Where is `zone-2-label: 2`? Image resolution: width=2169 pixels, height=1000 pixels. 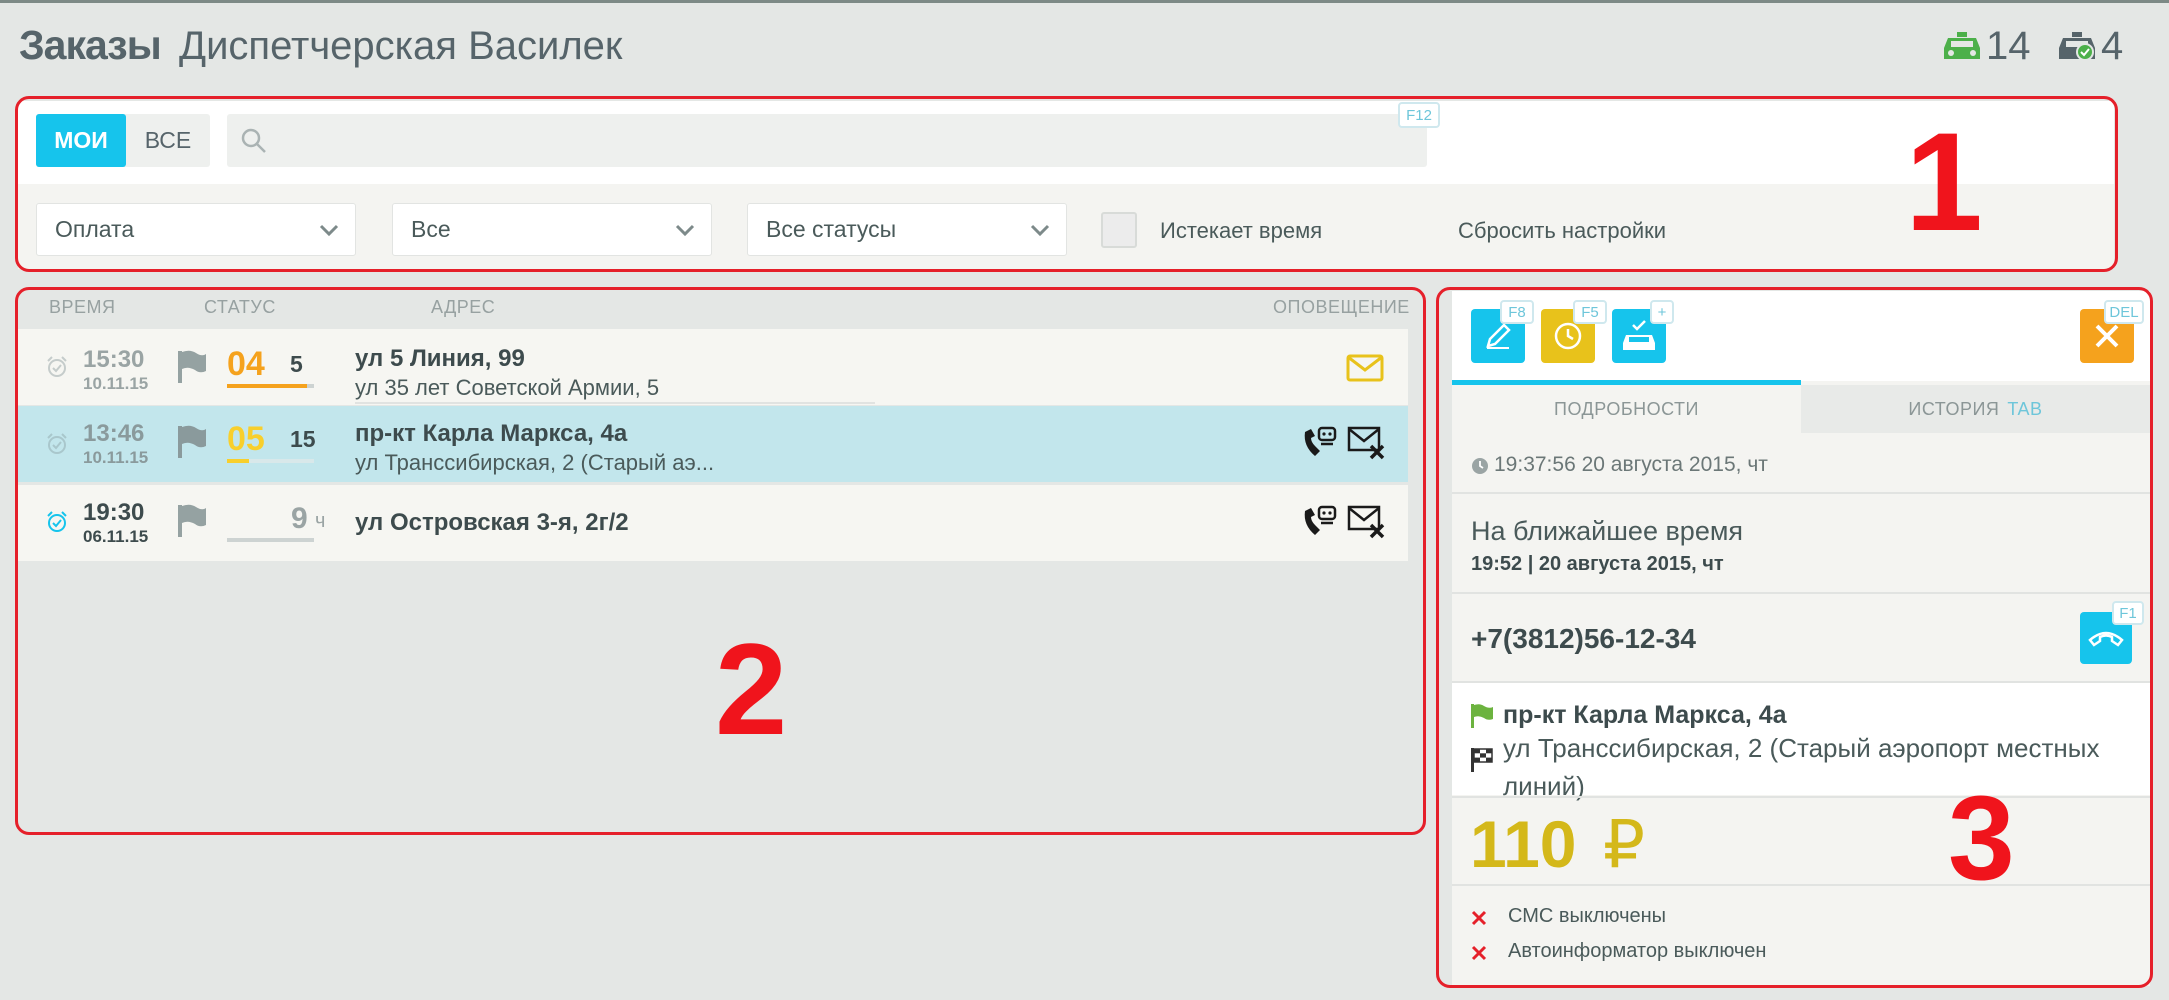 zone-2-label: 2 is located at coordinates (751, 689).